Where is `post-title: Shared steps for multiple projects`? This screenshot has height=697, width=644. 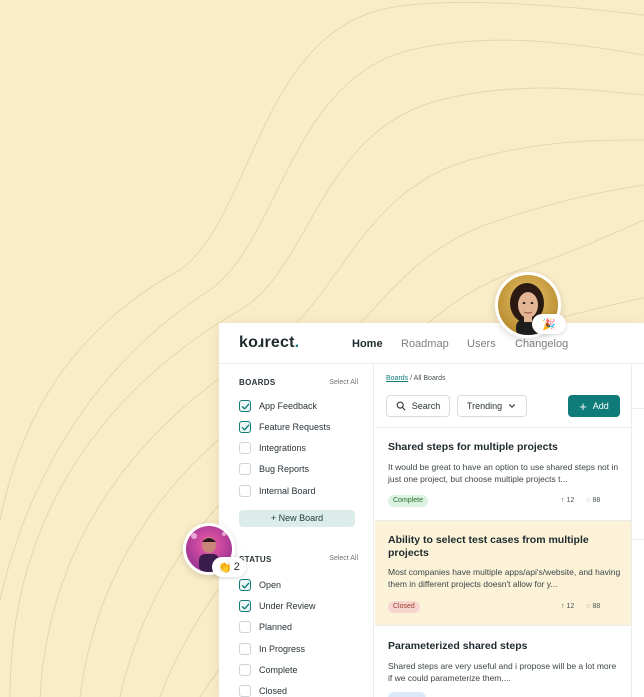
post-title: Shared steps for multiple projects is located at coordinates (503, 447).